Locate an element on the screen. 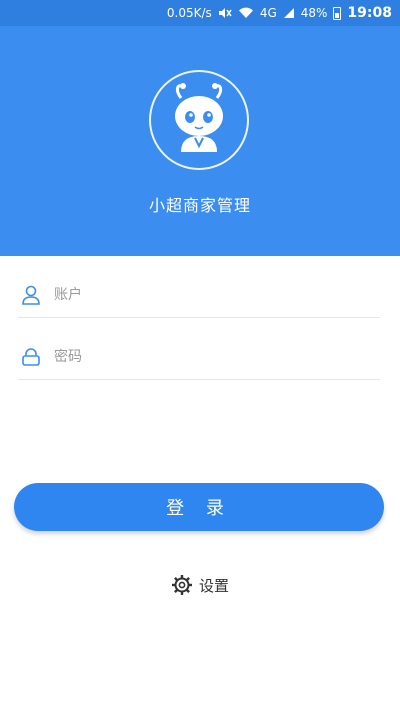  password-input is located at coordinates (216, 356).